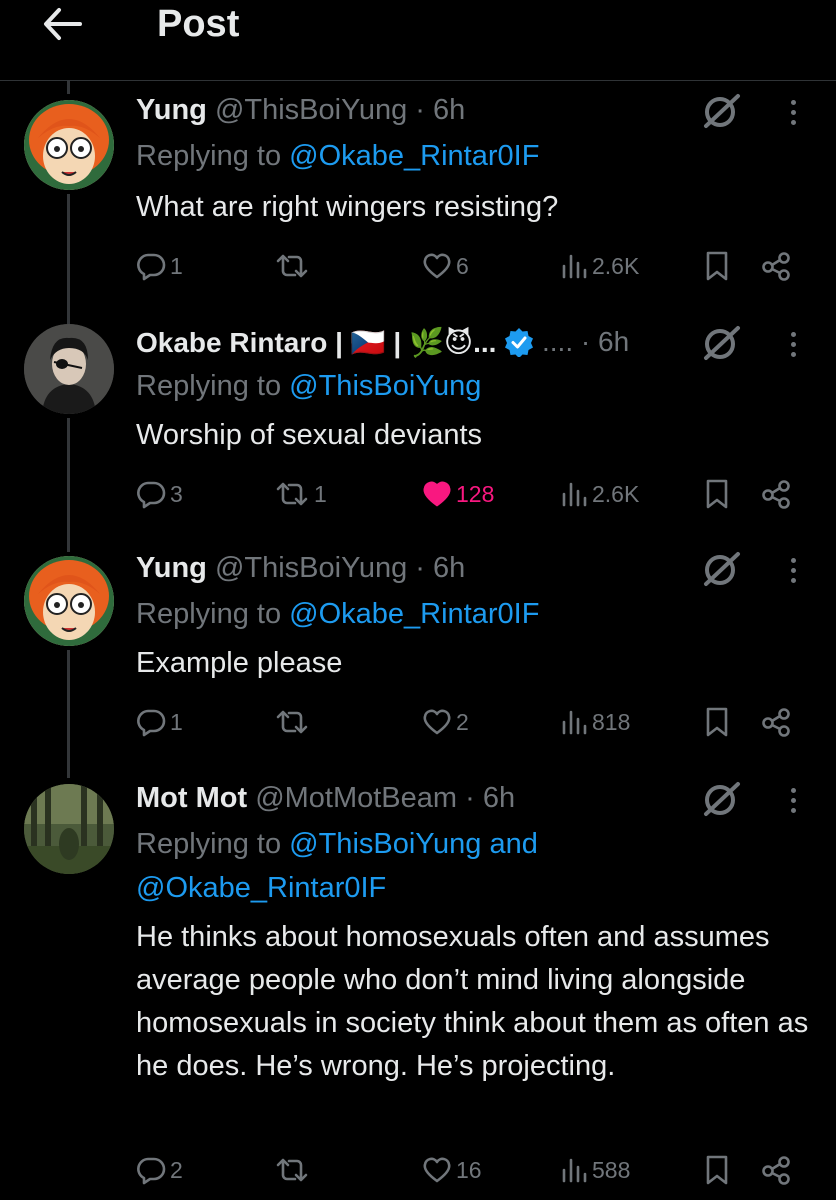 The image size is (836, 1200). Describe the element at coordinates (347, 207) in the screenshot. I see `tweet-text: What are right wingers resisting?` at that location.